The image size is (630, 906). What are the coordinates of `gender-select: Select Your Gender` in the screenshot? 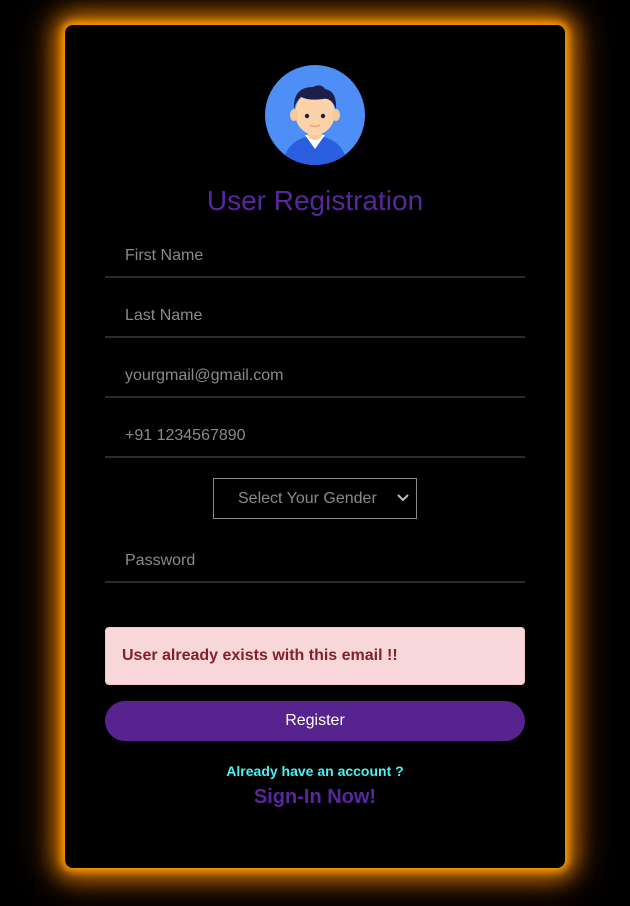 It's located at (315, 498).